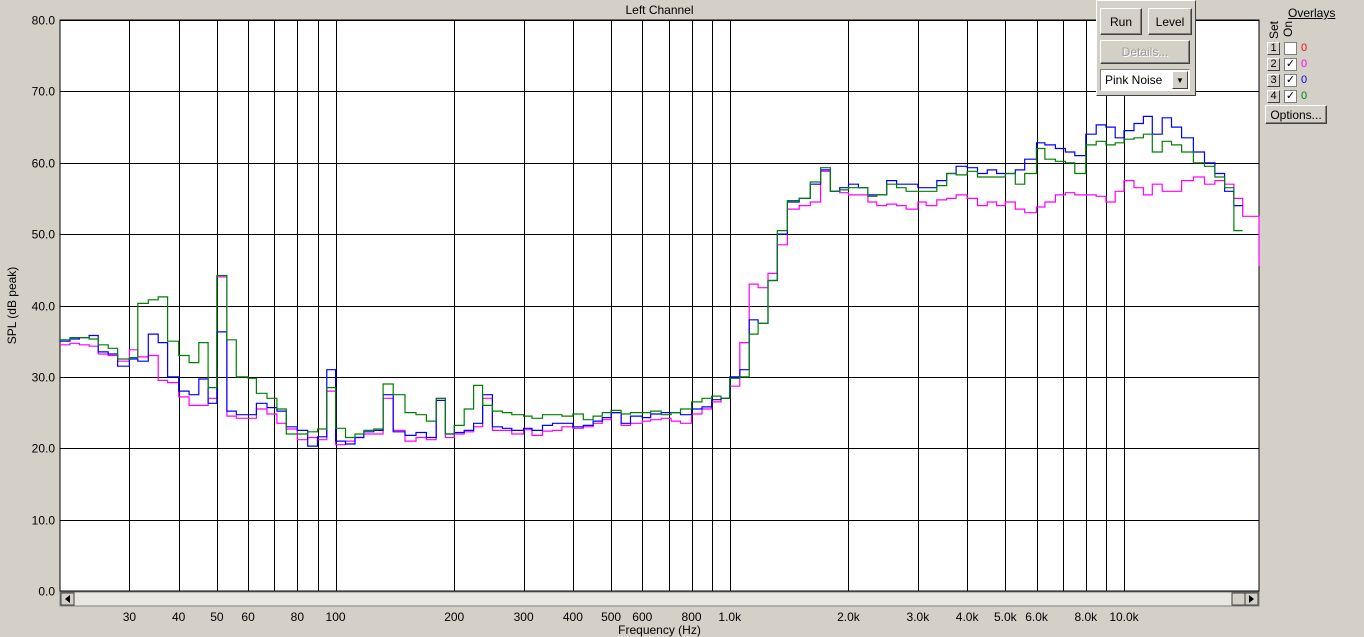 Image resolution: width=1364 pixels, height=637 pixels. I want to click on y-tick-label: 40.0, so click(44, 307).